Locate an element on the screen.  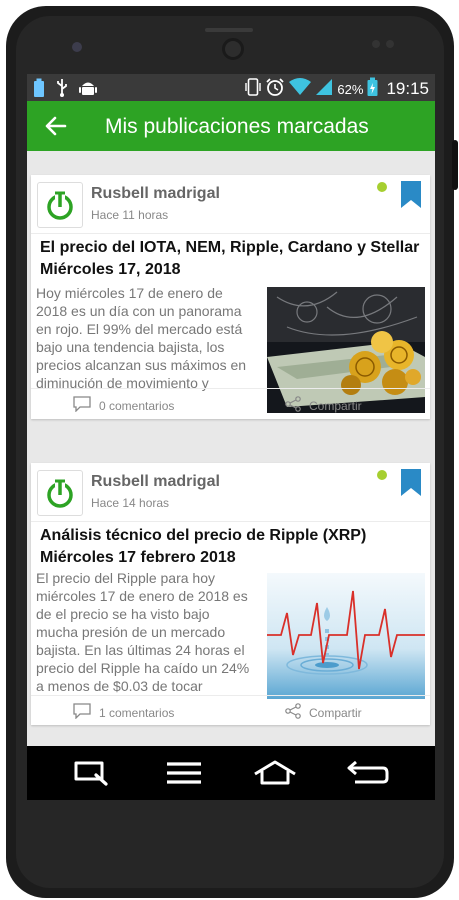
comments-button: 0 comentarios is located at coordinates (123, 405).